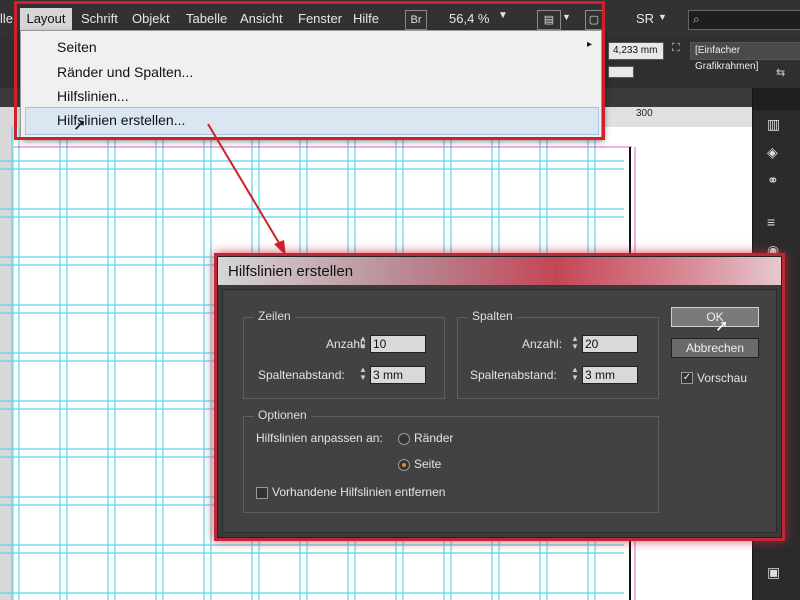 This screenshot has height=600, width=800. What do you see at coordinates (291, 271) in the screenshot?
I see `dialog-title: Hilfslinien erstellen` at bounding box center [291, 271].